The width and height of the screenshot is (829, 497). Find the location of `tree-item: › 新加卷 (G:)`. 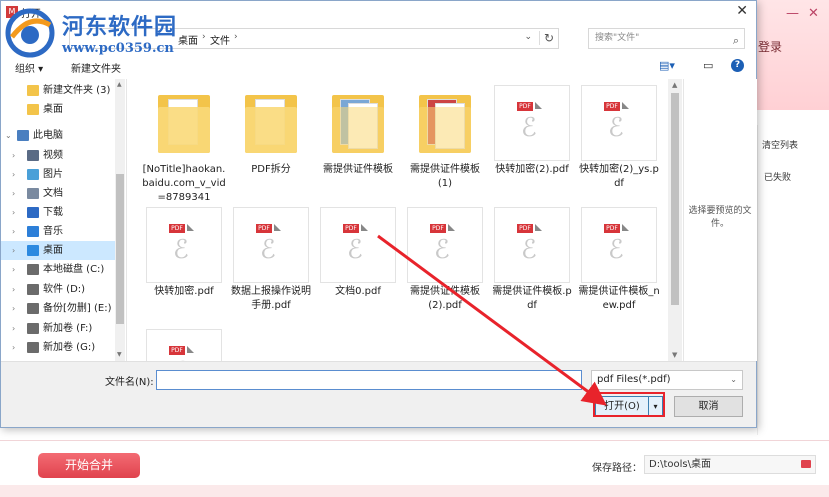

tree-item: › 新加卷 (G:) is located at coordinates (58, 347).